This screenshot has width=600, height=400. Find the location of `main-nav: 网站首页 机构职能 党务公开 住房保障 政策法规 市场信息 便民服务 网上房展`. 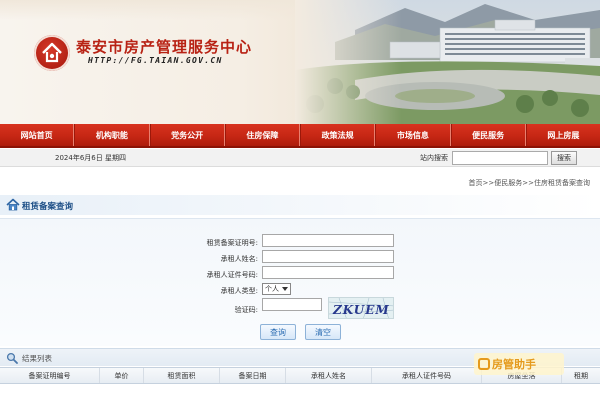

main-nav: 网站首页 机构职能 党务公开 住房保障 政策法规 市场信息 便民服务 网上房展 is located at coordinates (300, 136).